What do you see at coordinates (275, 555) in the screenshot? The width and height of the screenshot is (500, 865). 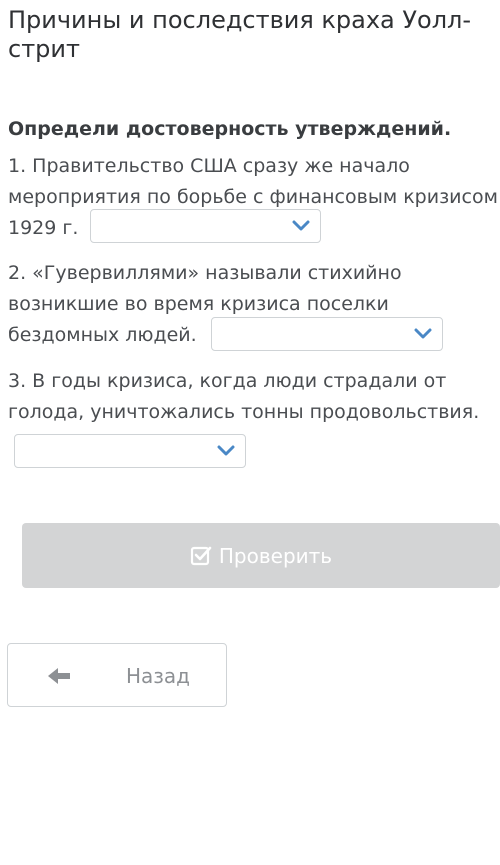 I see `check-button-label: Проверить` at bounding box center [275, 555].